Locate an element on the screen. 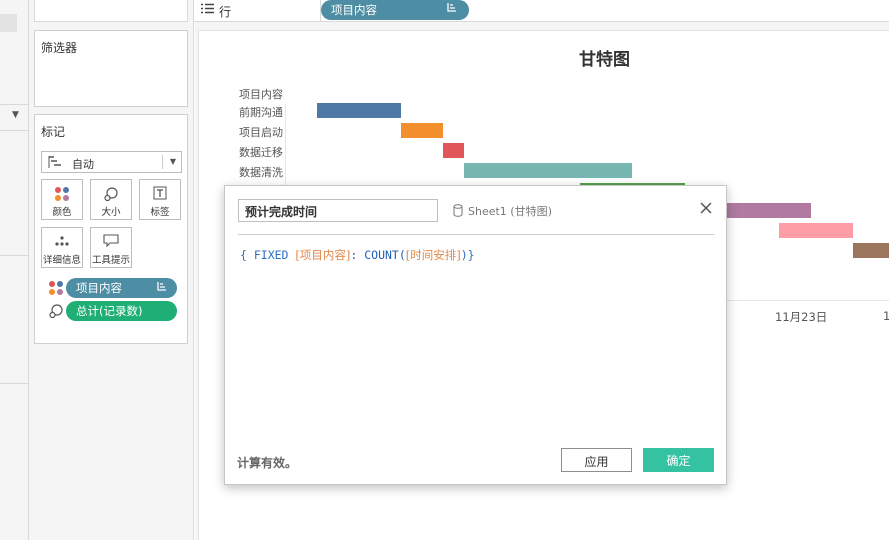 The height and width of the screenshot is (540, 889). database-icon is located at coordinates (458, 210).